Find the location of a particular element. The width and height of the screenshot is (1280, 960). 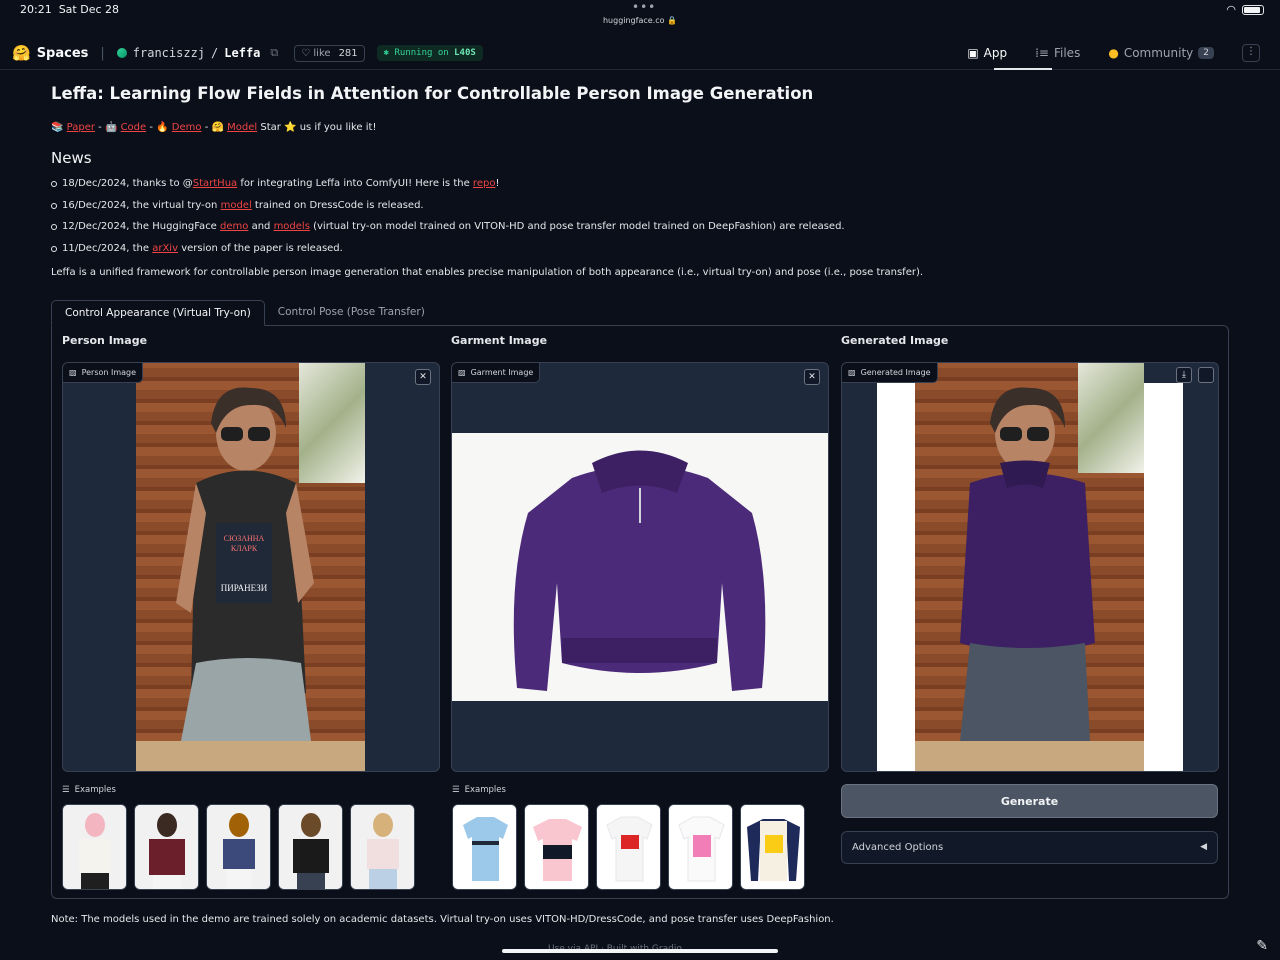

star-icon: ⭐ is located at coordinates (290, 127).